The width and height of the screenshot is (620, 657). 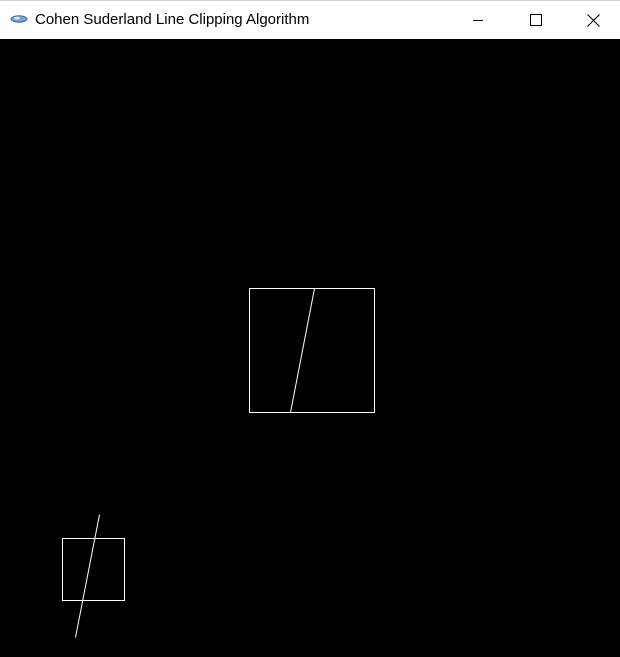 What do you see at coordinates (87, 576) in the screenshot?
I see `original-line` at bounding box center [87, 576].